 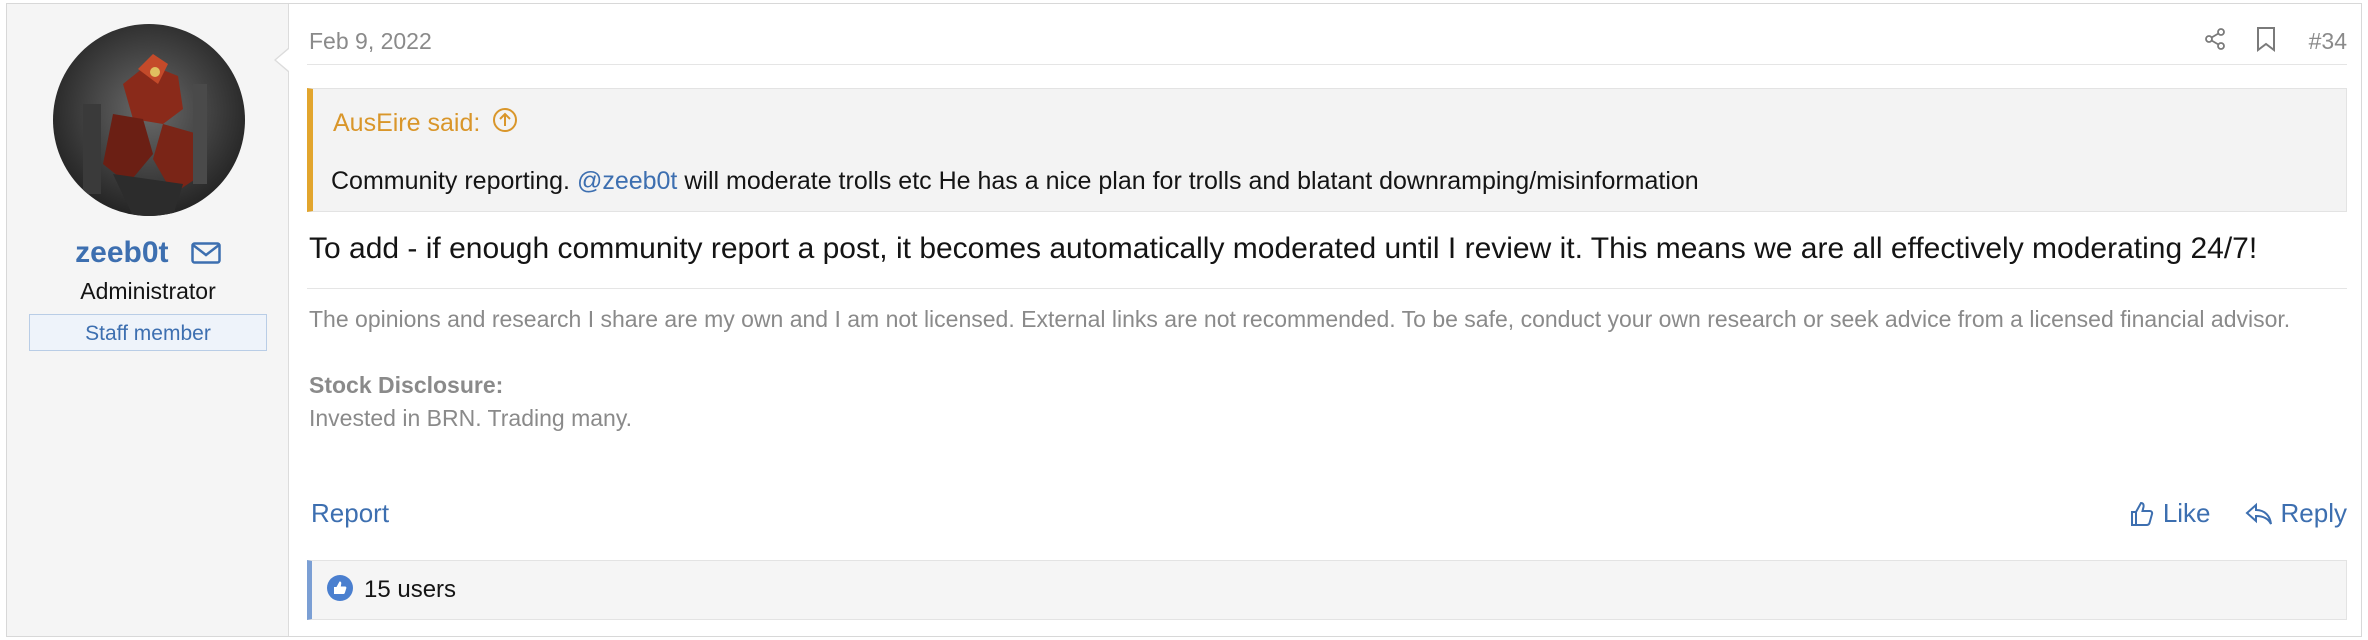 What do you see at coordinates (340, 590) in the screenshot?
I see `like-reaction-icon` at bounding box center [340, 590].